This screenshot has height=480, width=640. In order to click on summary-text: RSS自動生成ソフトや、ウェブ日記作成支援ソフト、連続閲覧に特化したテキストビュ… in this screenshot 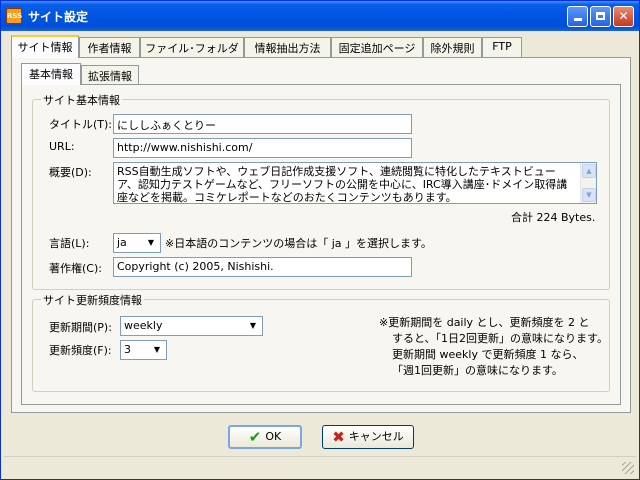, I will do `click(342, 184)`.